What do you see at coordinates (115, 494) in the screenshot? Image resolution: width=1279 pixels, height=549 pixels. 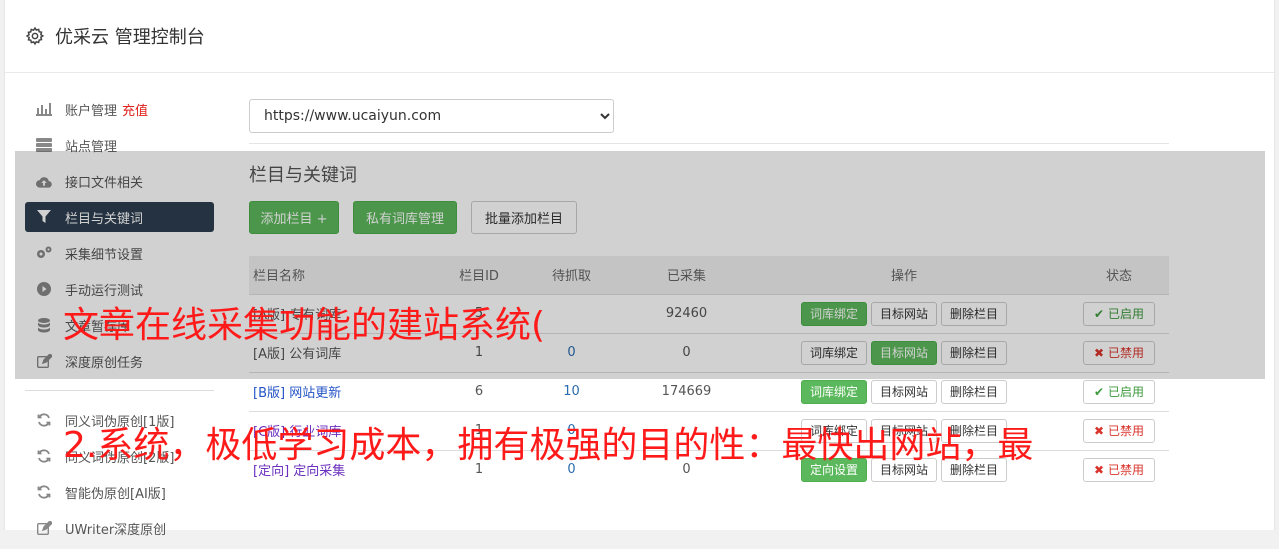 I see `sidebar-item-label: 智能伪原创[AI版]` at bounding box center [115, 494].